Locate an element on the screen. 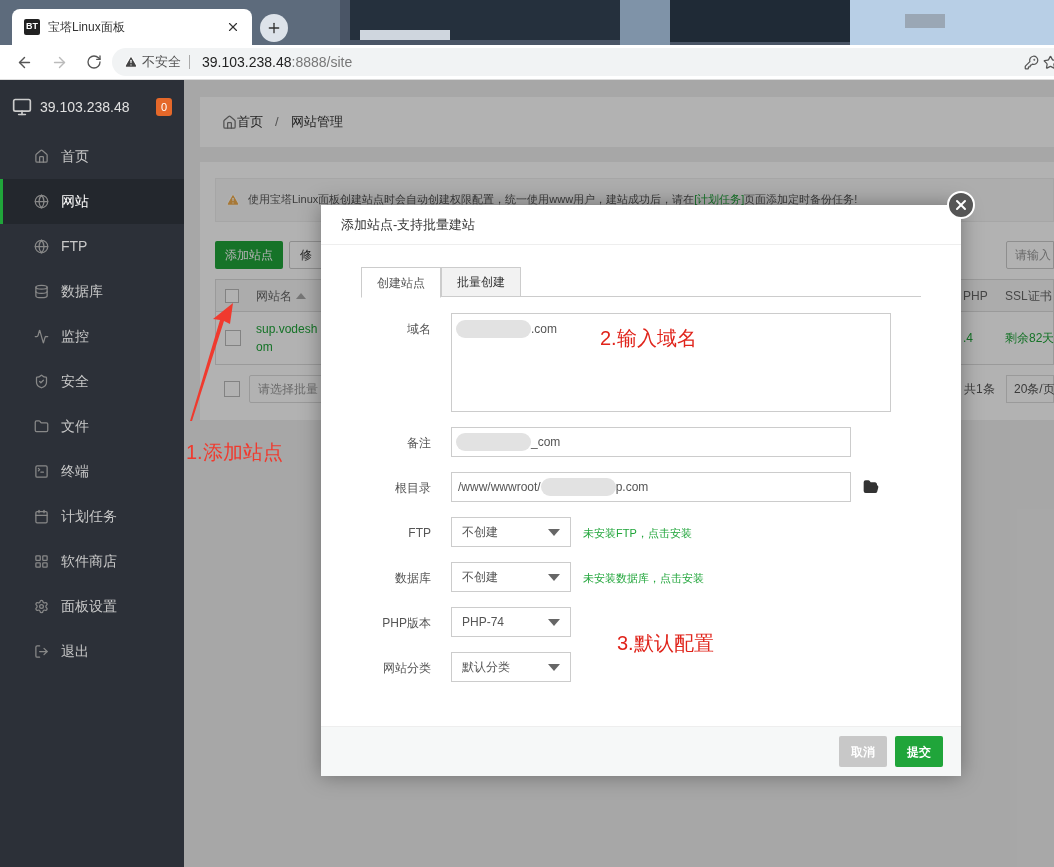 This screenshot has height=867, width=1054. column-header: SSL证书 is located at coordinates (1029, 296).